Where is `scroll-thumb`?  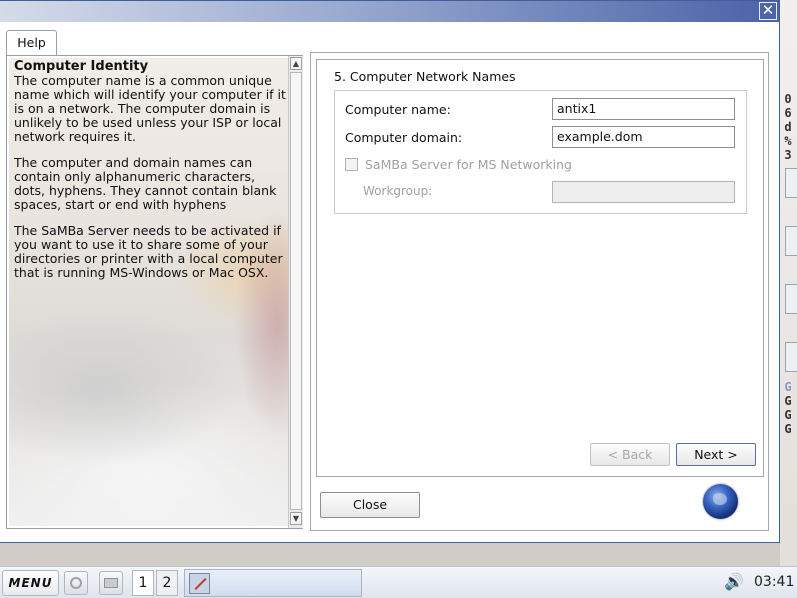 scroll-thumb is located at coordinates (296, 291).